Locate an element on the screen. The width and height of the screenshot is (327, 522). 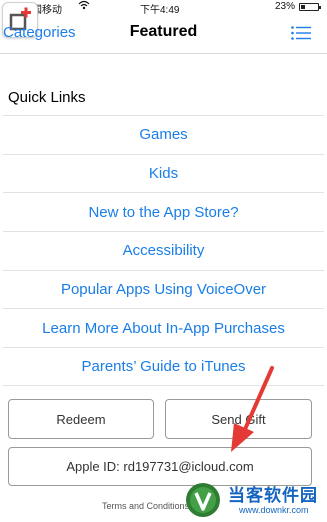
link-popular-apps-voiceover: Popular Apps Using VoiceOver is located at coordinates (163, 289).